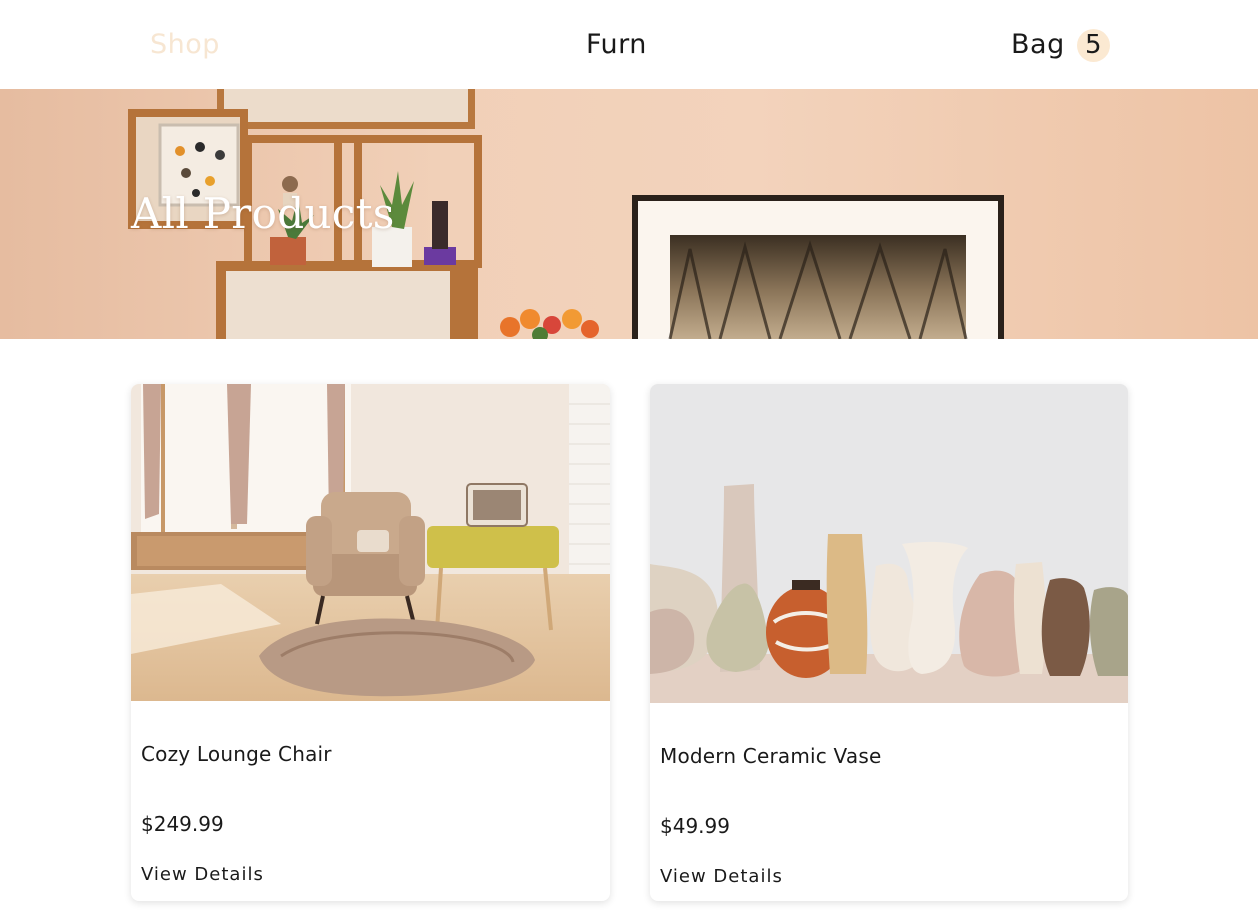 Image resolution: width=1258 pixels, height=917 pixels. I want to click on product-price: $49.99, so click(695, 826).